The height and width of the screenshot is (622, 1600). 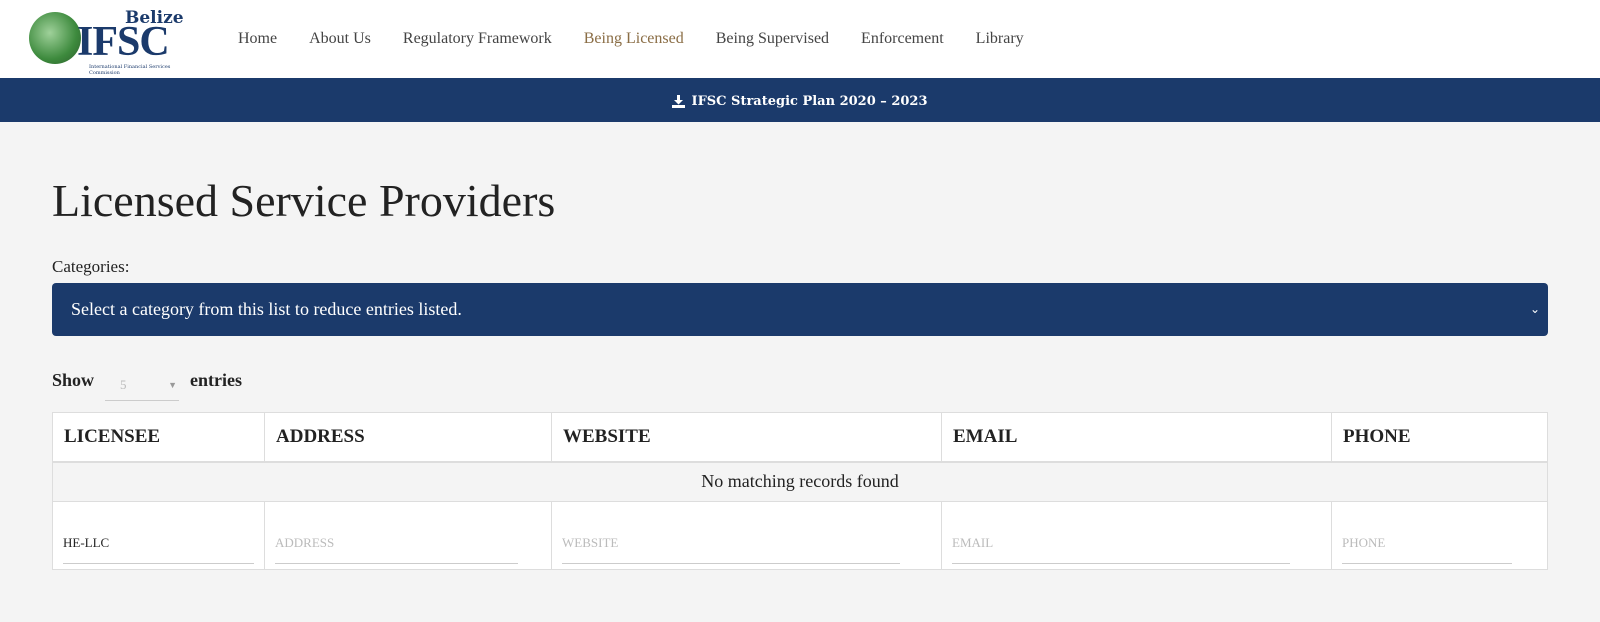 What do you see at coordinates (902, 39) in the screenshot?
I see `nav-enforcement: Enforcement` at bounding box center [902, 39].